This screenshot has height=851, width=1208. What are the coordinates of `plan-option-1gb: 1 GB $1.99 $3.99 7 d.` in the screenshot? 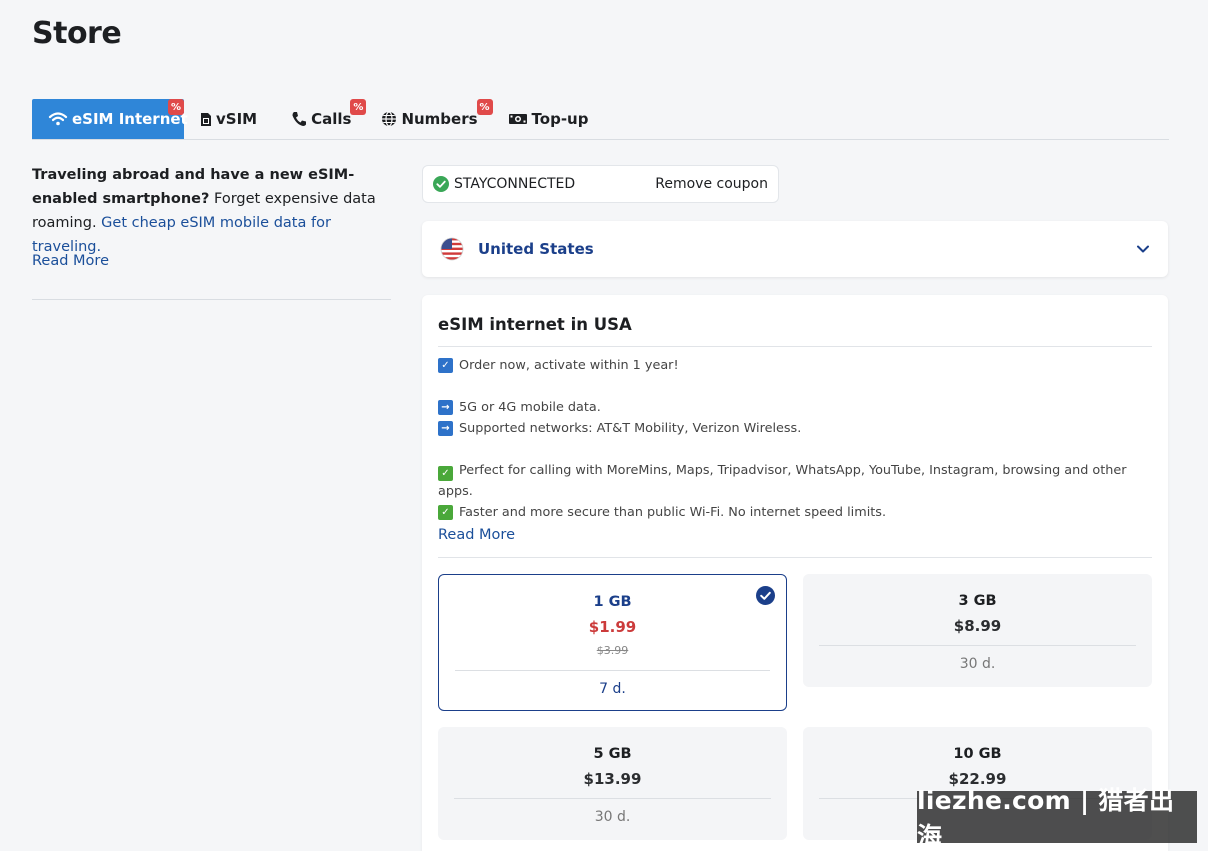 It's located at (612, 642).